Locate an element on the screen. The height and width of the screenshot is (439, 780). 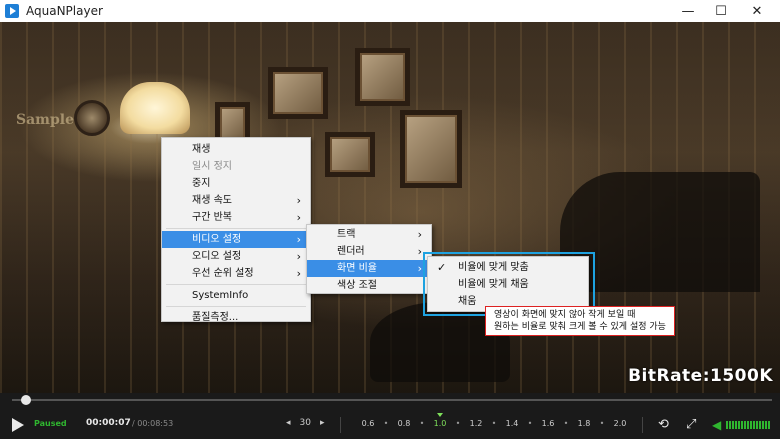
window-title: AquaNPlayer is located at coordinates (64, 11).